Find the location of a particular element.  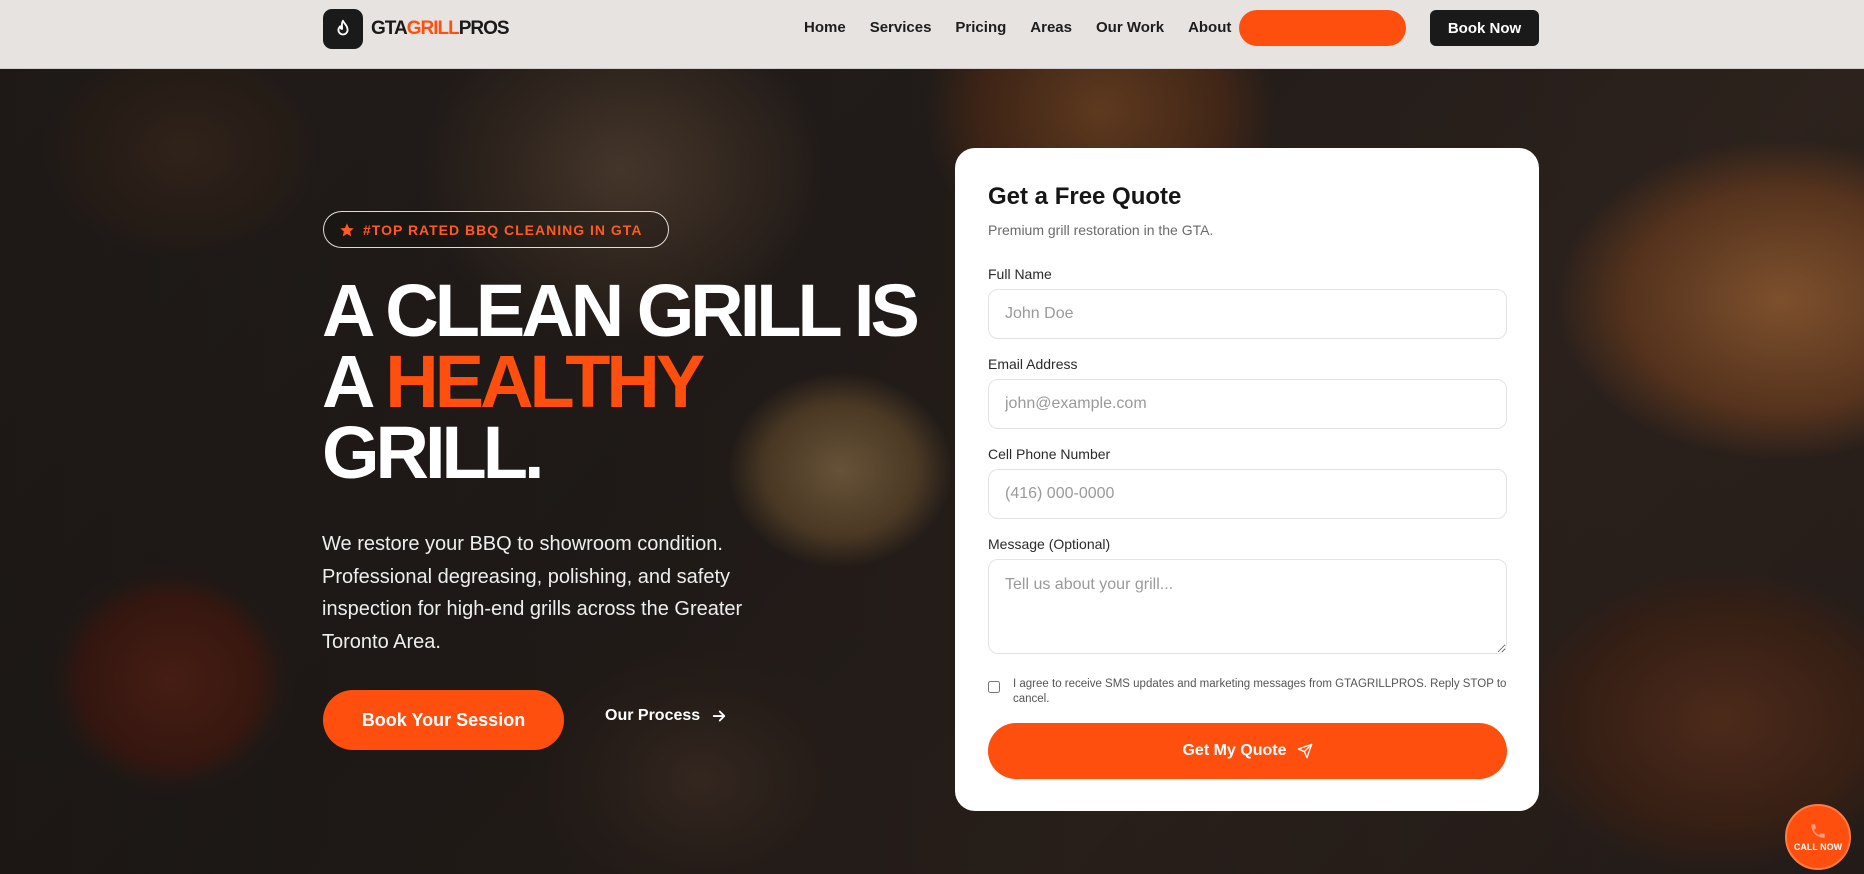

full-name-label: Full Name is located at coordinates (1020, 274).